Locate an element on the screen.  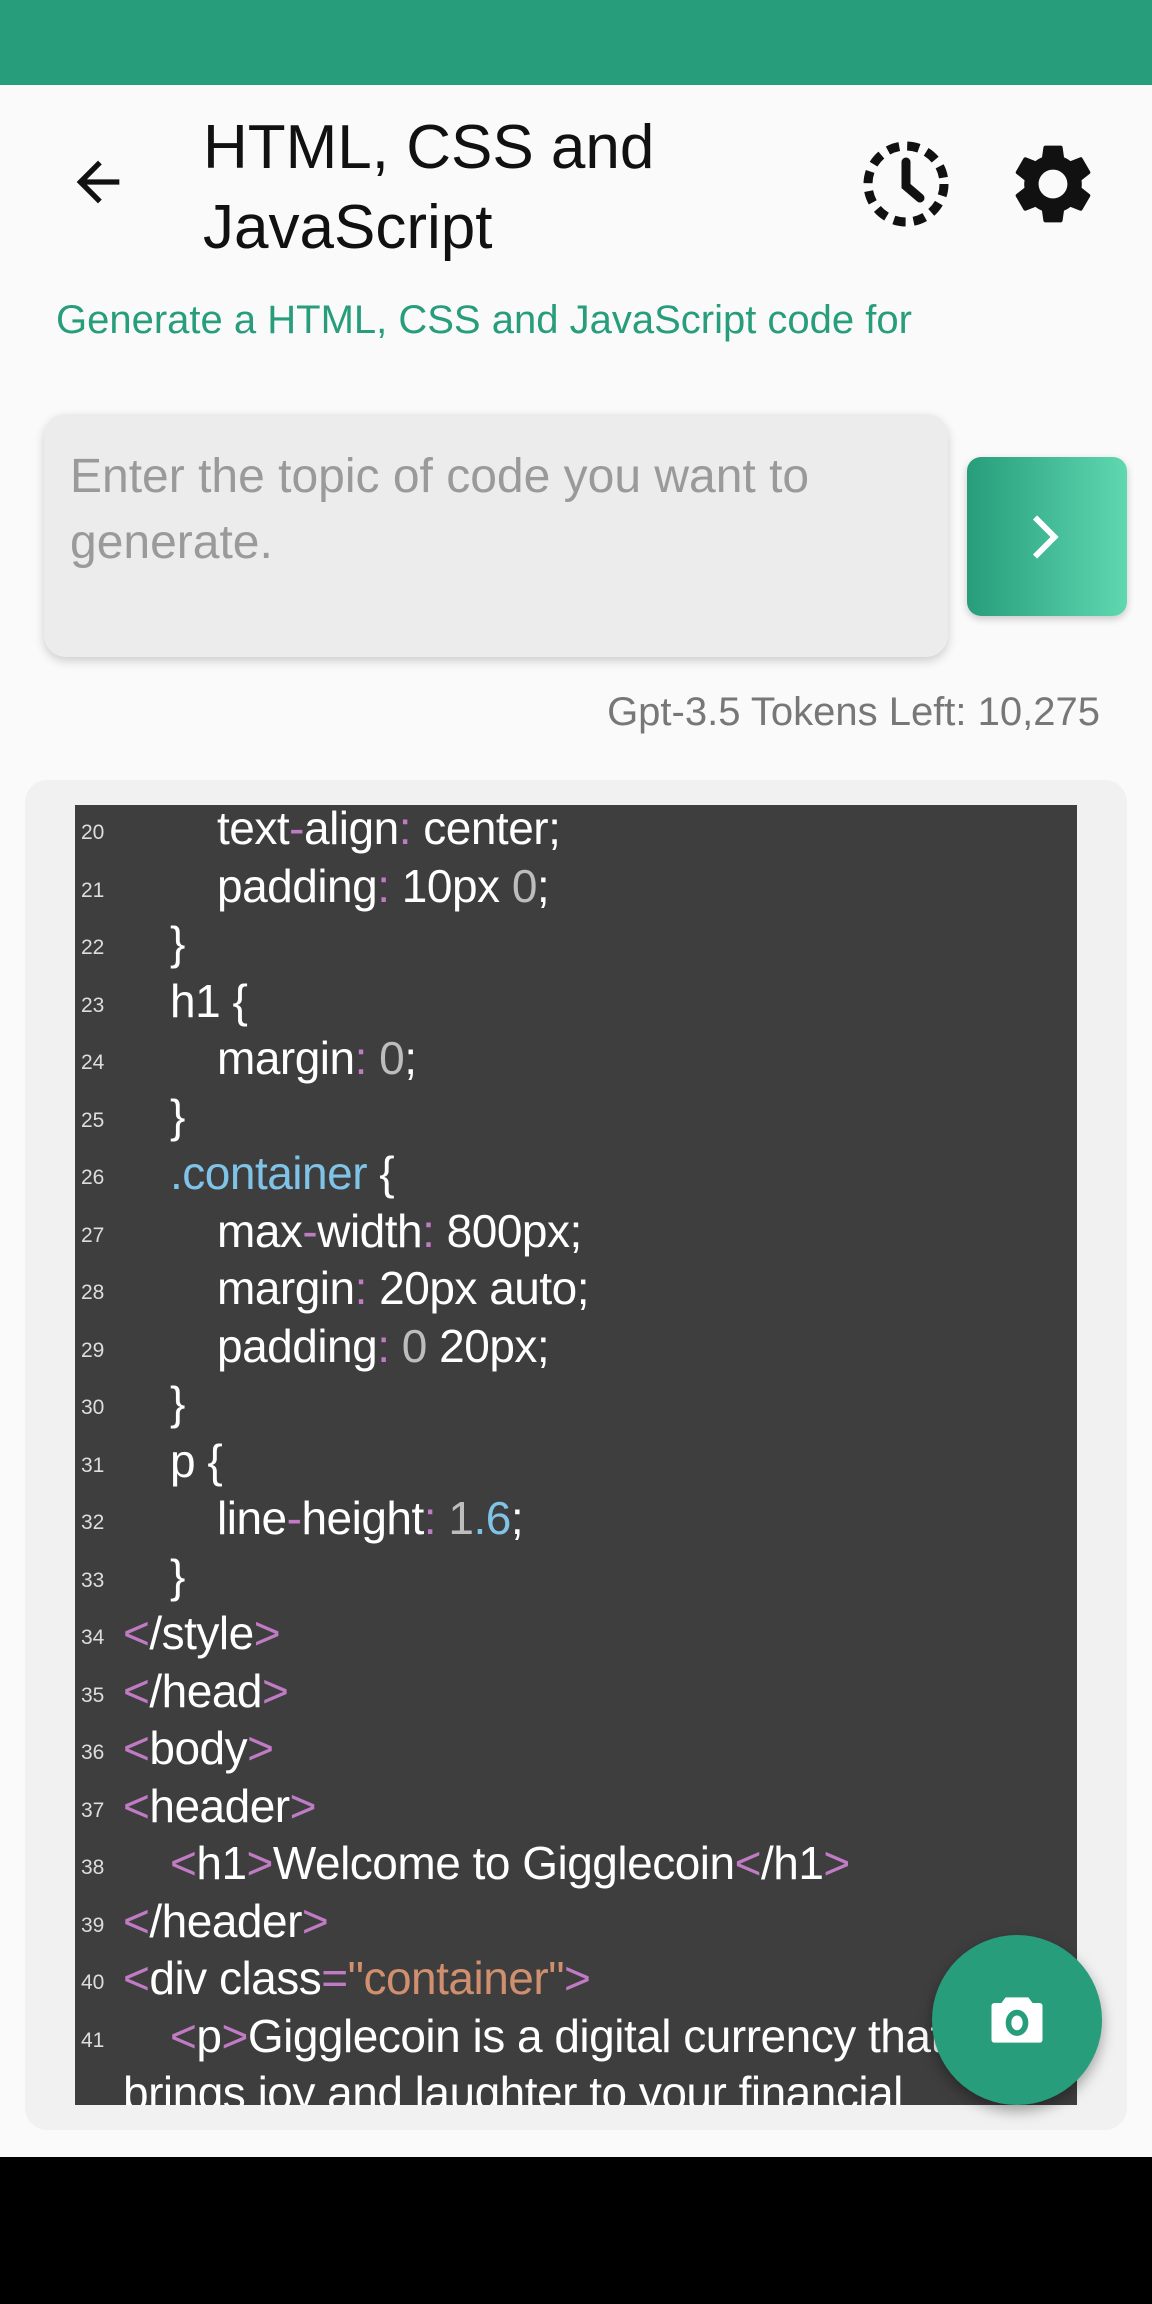
code-token: 20px; is located at coordinates (488, 1345).